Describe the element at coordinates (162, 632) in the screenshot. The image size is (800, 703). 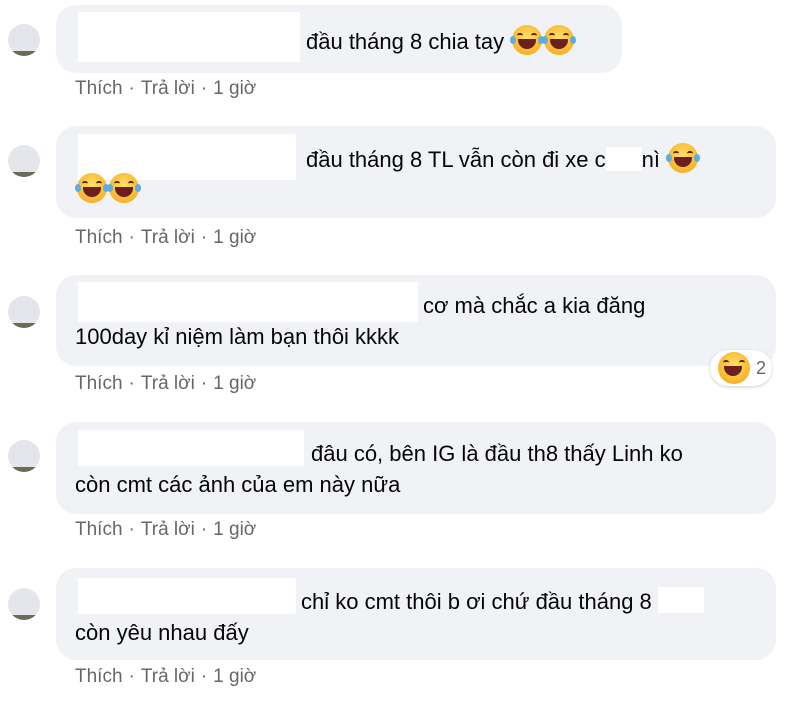
I see `comment-text-line2: còn yêu nhau đấy` at that location.